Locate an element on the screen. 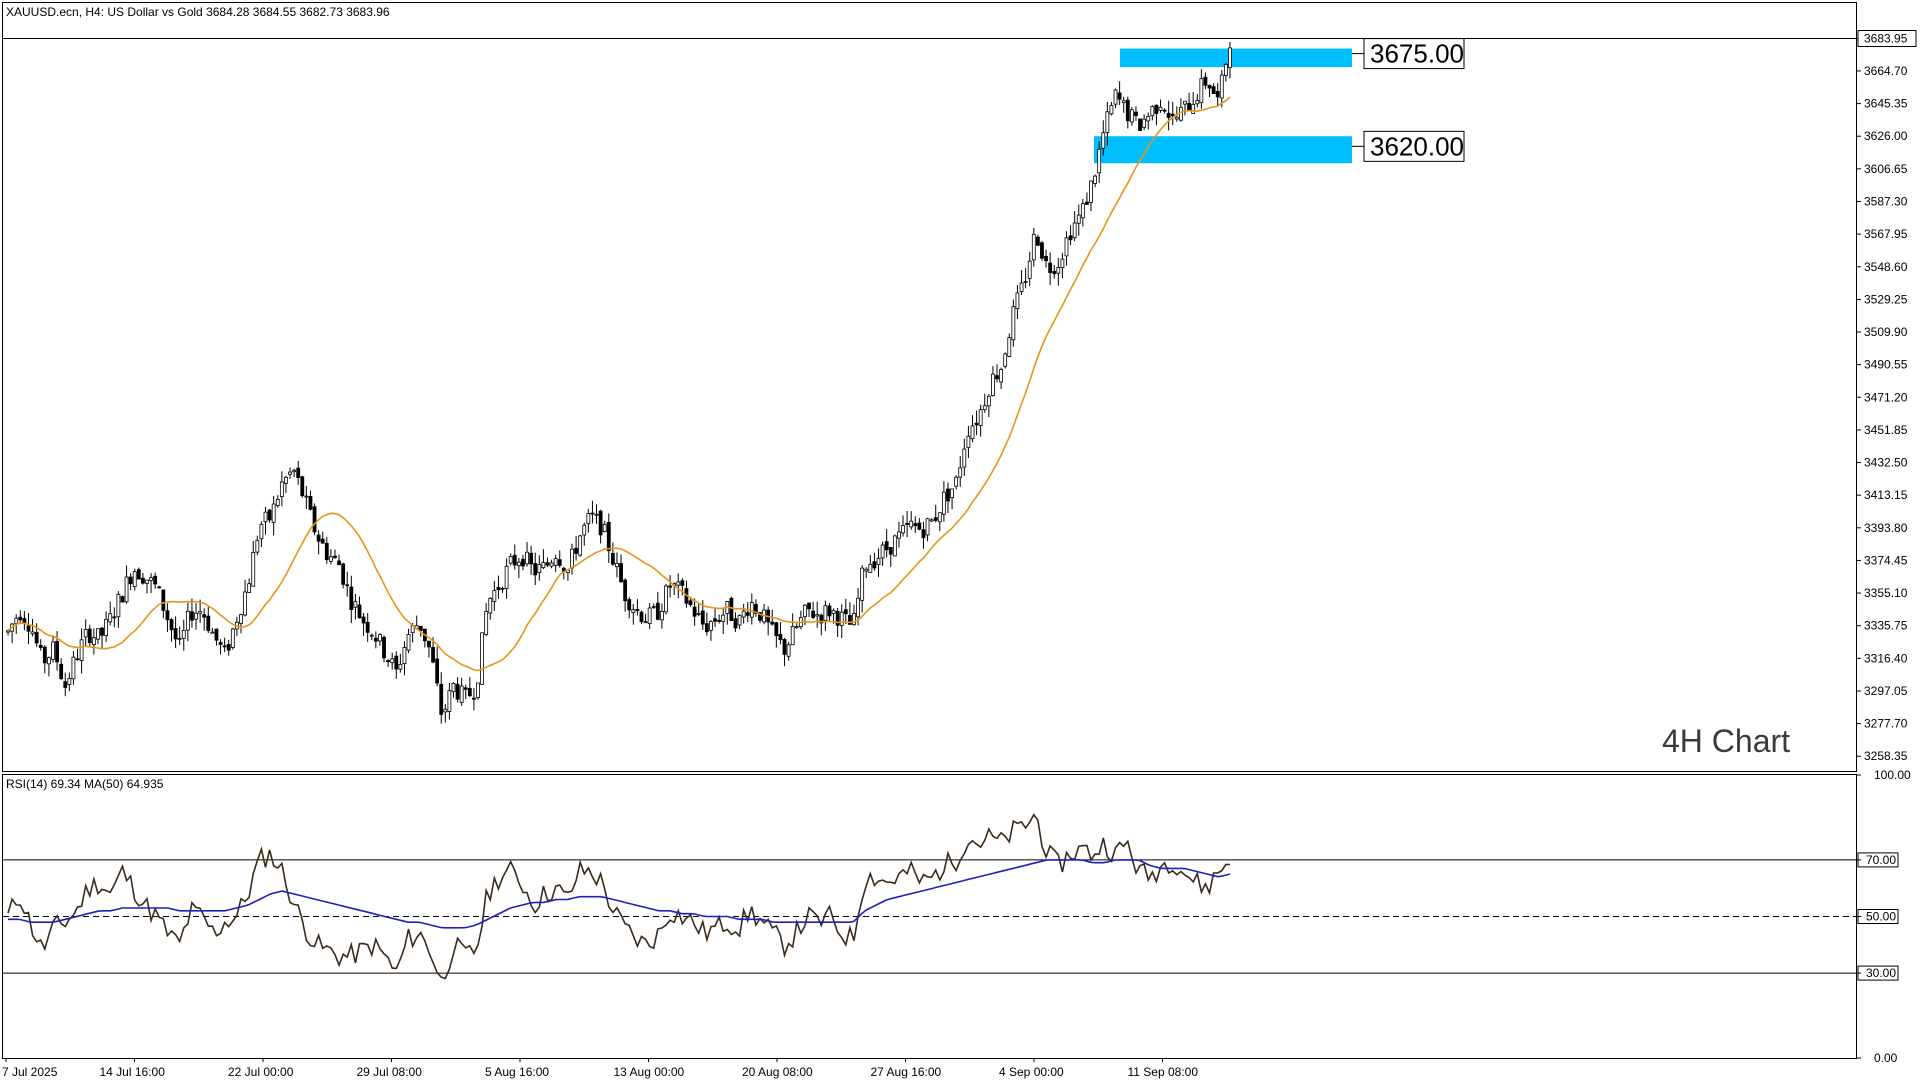 The height and width of the screenshot is (1080, 1920). price-tick-label: 3567.95 is located at coordinates (1886, 234).